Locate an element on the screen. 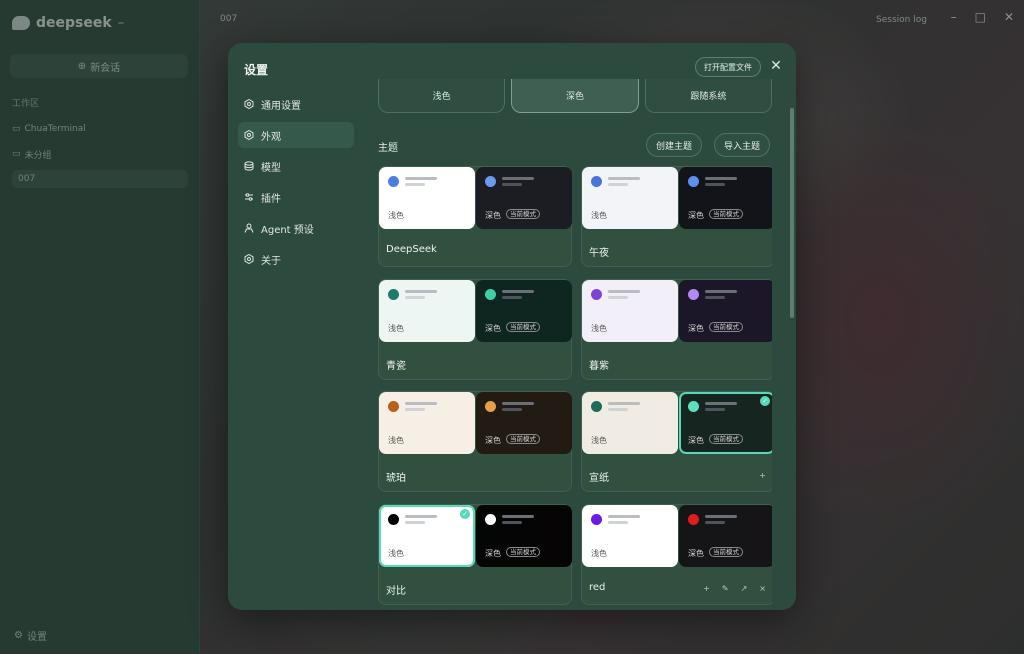 Image resolution: width=1024 pixels, height=654 pixels. theme-card: 浅色 深色 当前模式 ✓ 宣纸 + is located at coordinates (676, 441).